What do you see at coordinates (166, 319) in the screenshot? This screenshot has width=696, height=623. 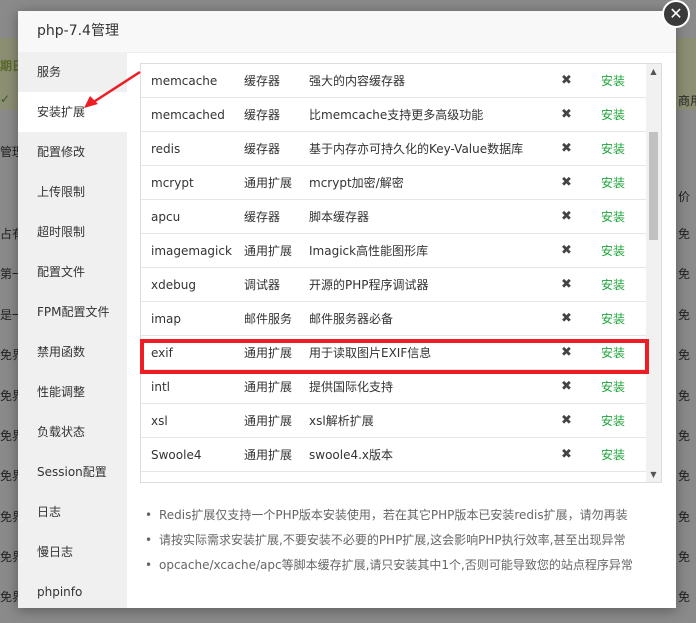 I see `ext-name: imap` at bounding box center [166, 319].